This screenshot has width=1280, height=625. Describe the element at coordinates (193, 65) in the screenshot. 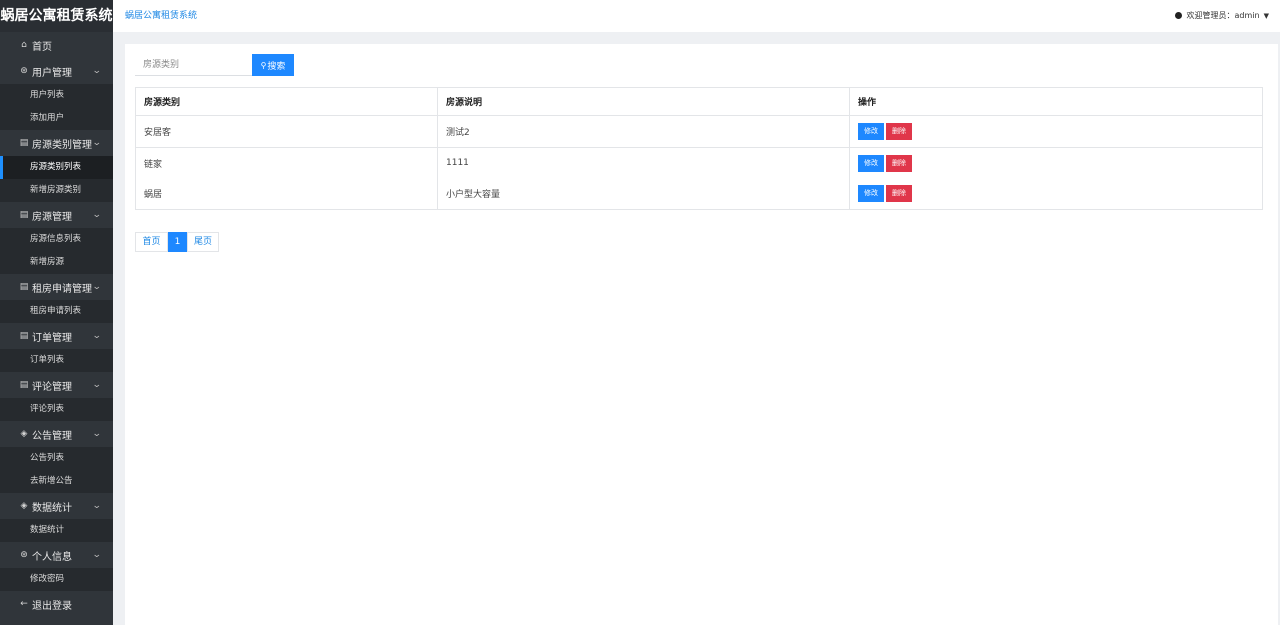

I see `category-search-input` at that location.